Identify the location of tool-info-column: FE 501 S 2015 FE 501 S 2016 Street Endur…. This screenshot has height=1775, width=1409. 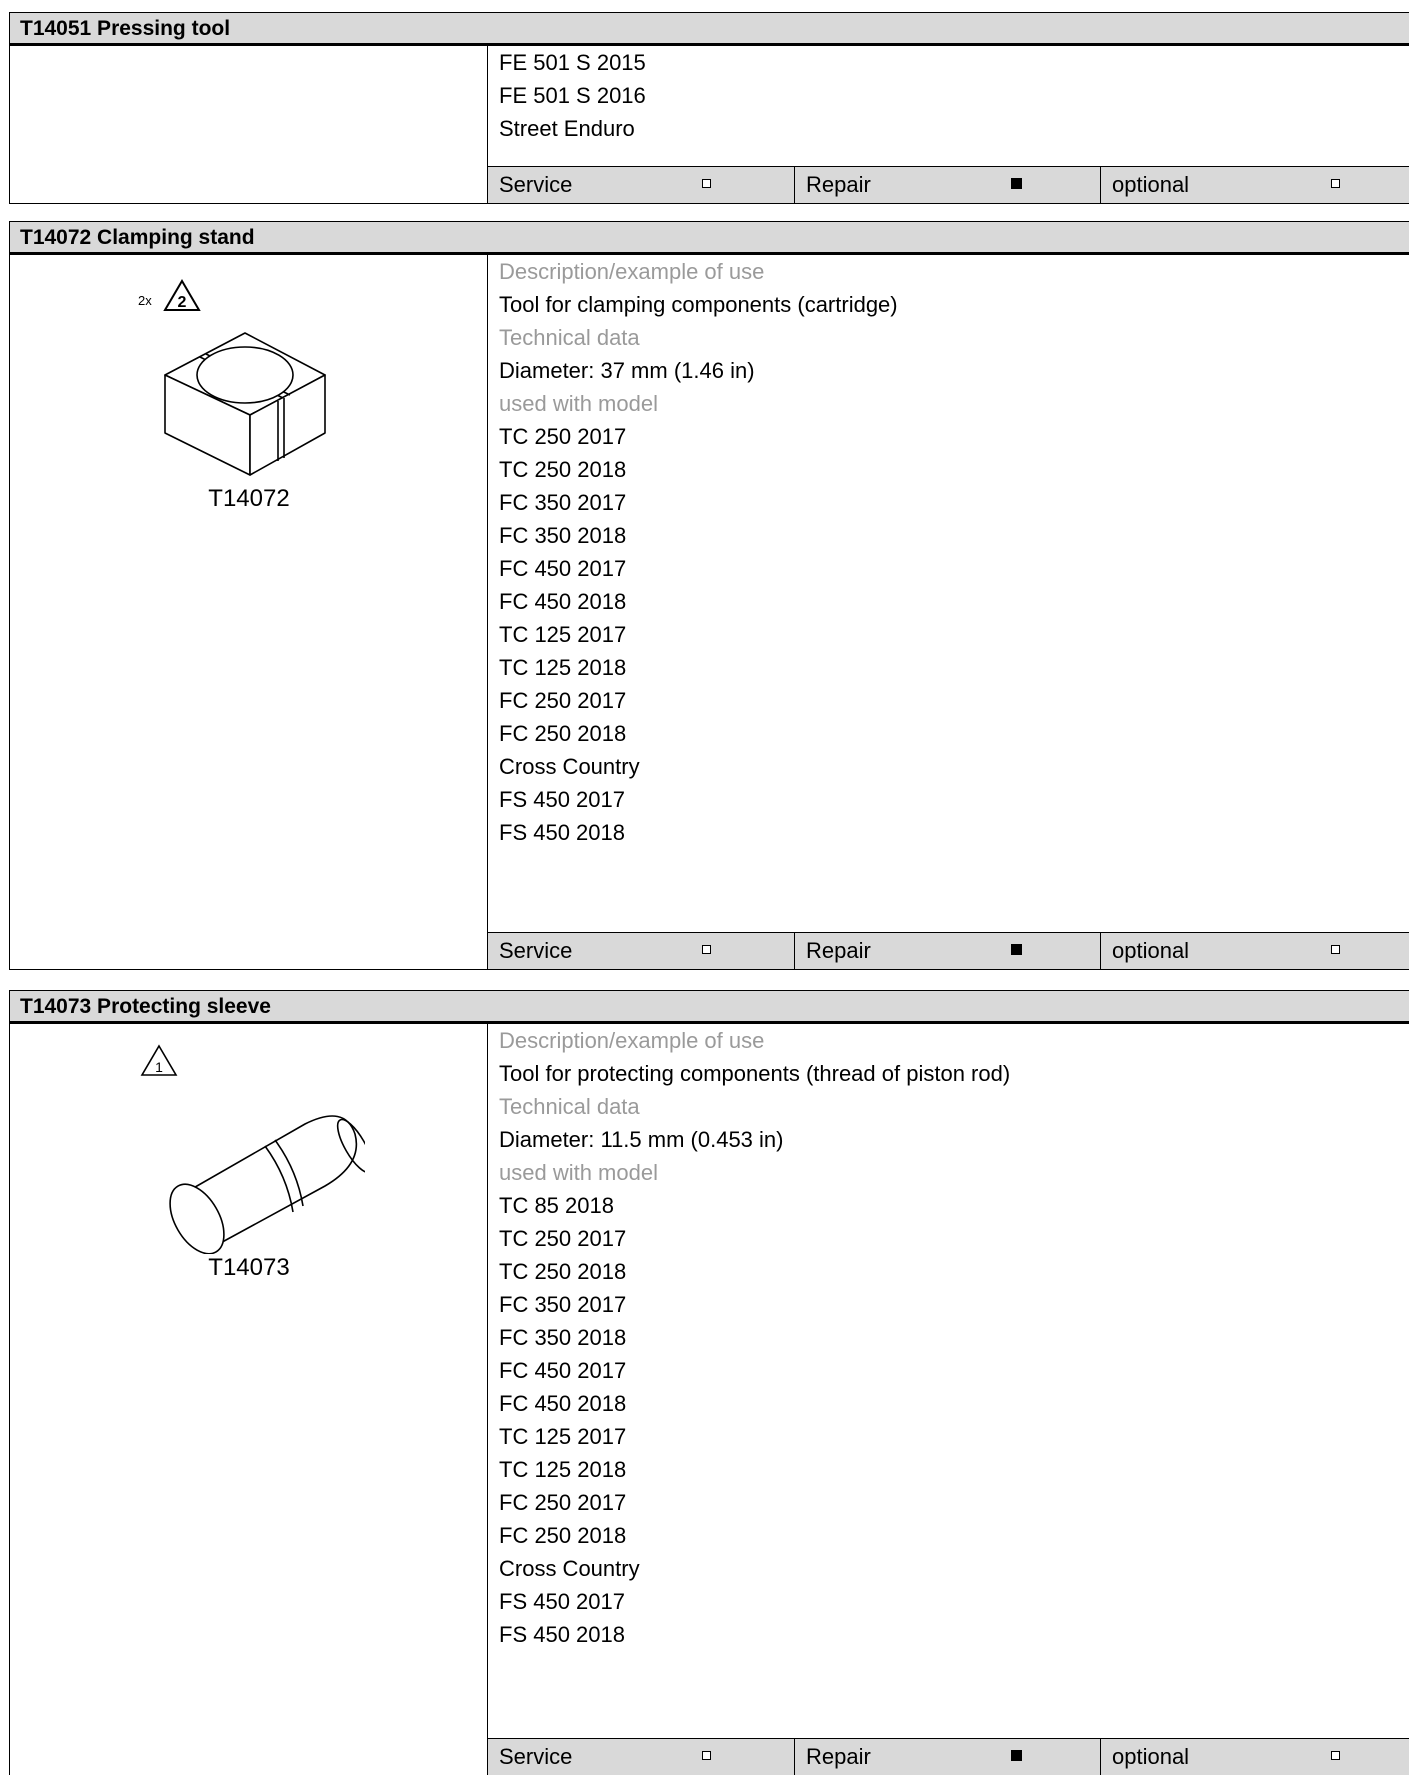
(948, 95).